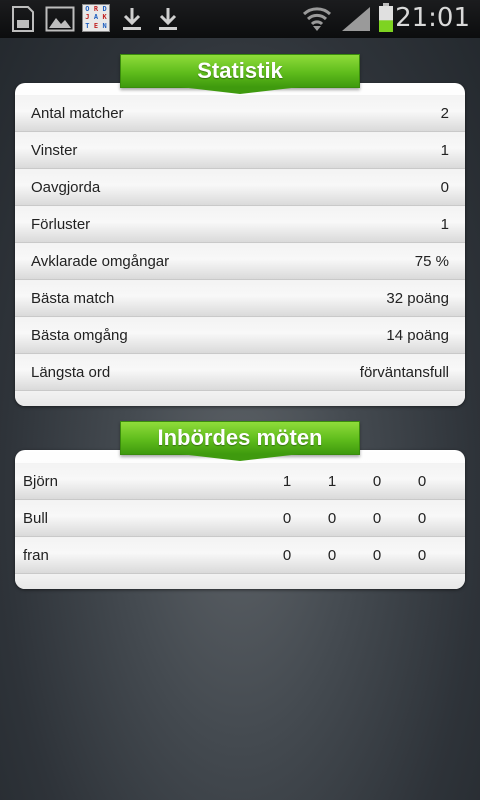 The image size is (480, 800). Describe the element at coordinates (240, 555) in the screenshot. I see `head-to-head-row: fran 0 0 0 0` at that location.